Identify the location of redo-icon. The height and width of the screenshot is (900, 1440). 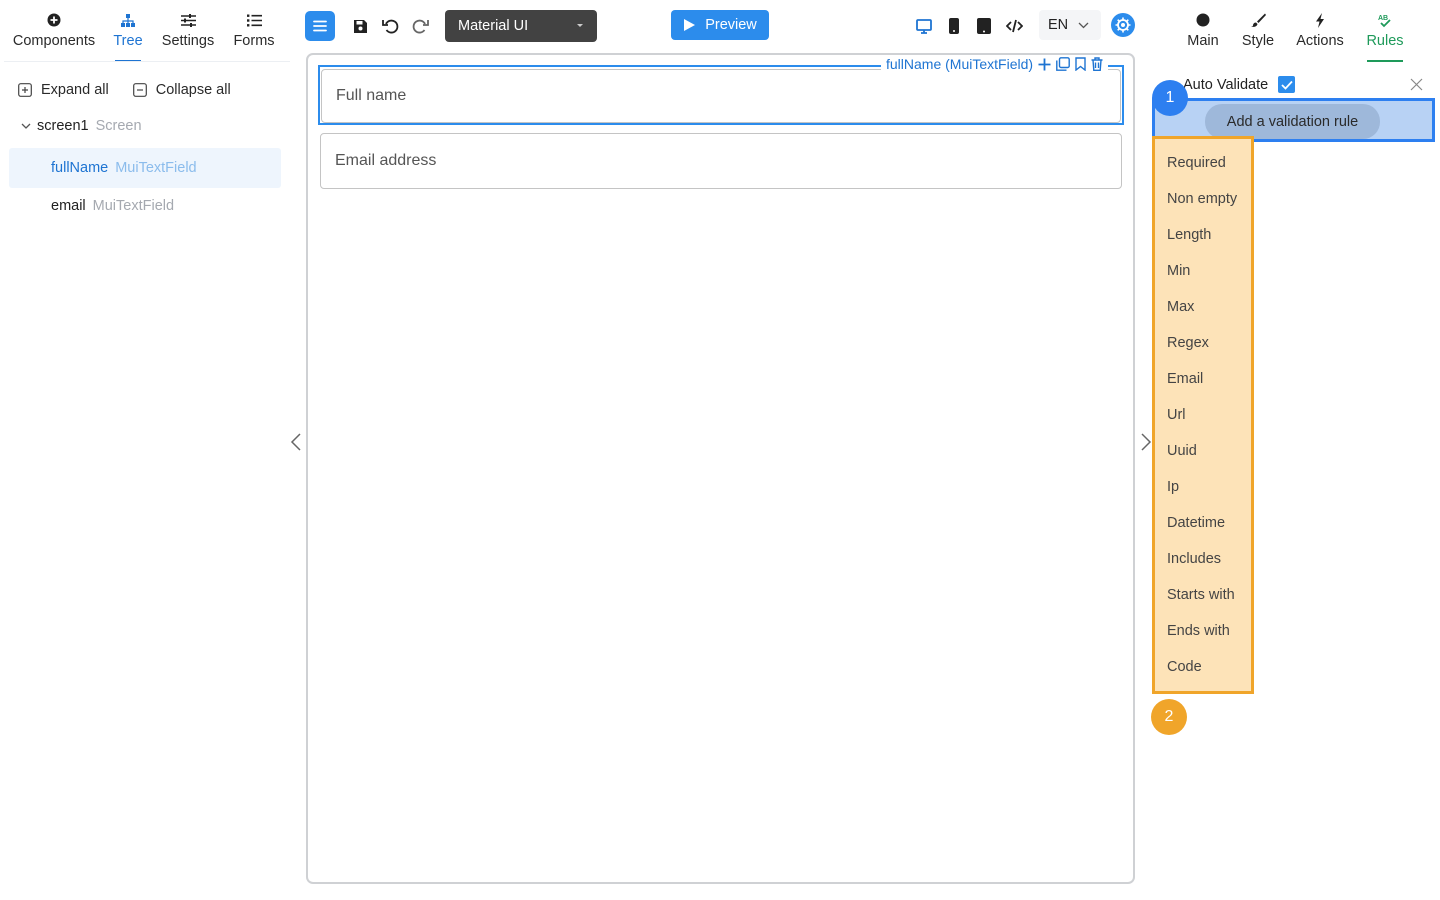
(420, 26).